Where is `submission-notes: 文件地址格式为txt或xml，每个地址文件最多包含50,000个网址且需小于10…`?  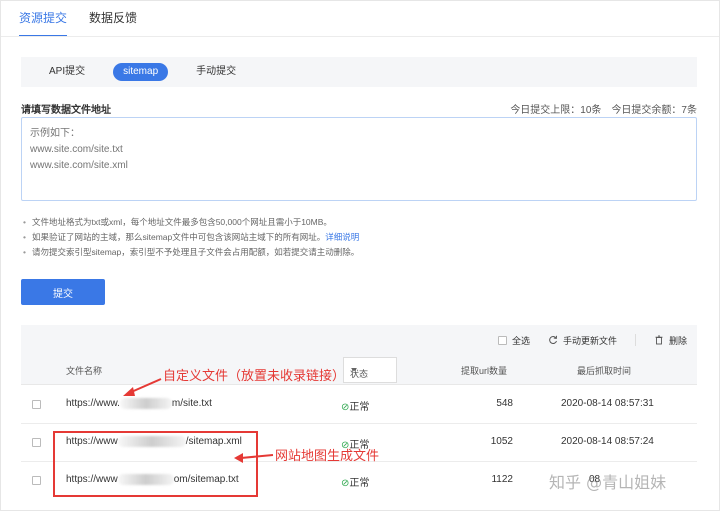 submission-notes: 文件地址格式为txt或xml，每个地址文件最多包含50,000个网址且需小于10… is located at coordinates (361, 237).